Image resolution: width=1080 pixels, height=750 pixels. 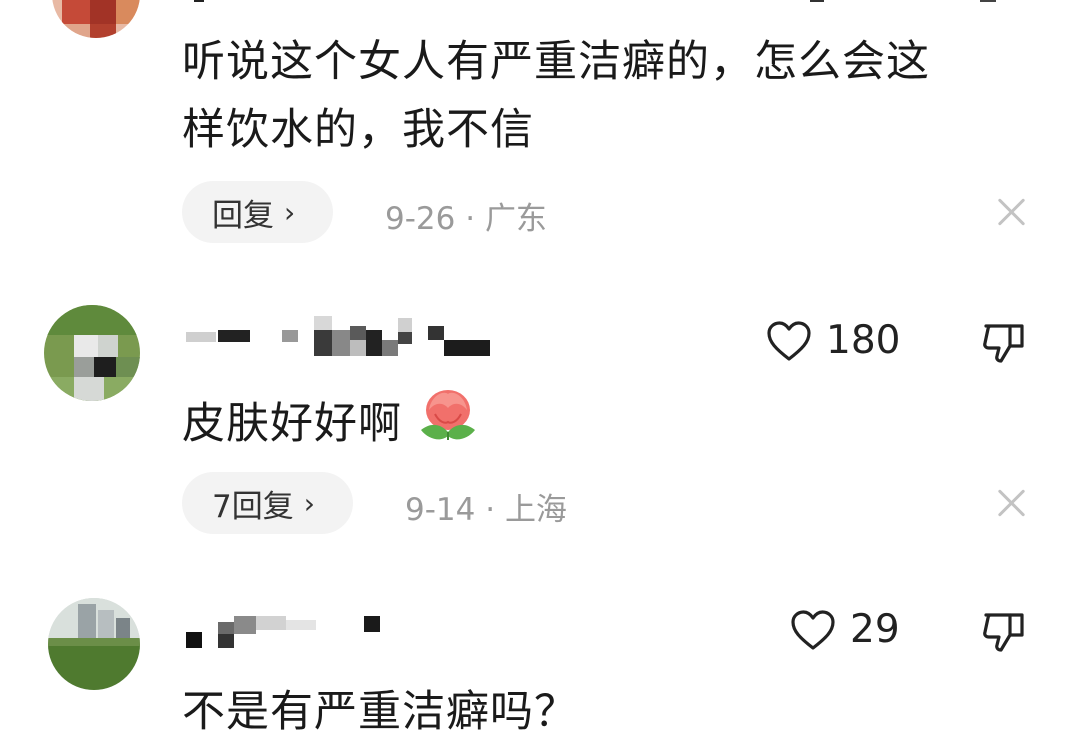 What do you see at coordinates (243, 215) in the screenshot?
I see `reply-label: 回复` at bounding box center [243, 215].